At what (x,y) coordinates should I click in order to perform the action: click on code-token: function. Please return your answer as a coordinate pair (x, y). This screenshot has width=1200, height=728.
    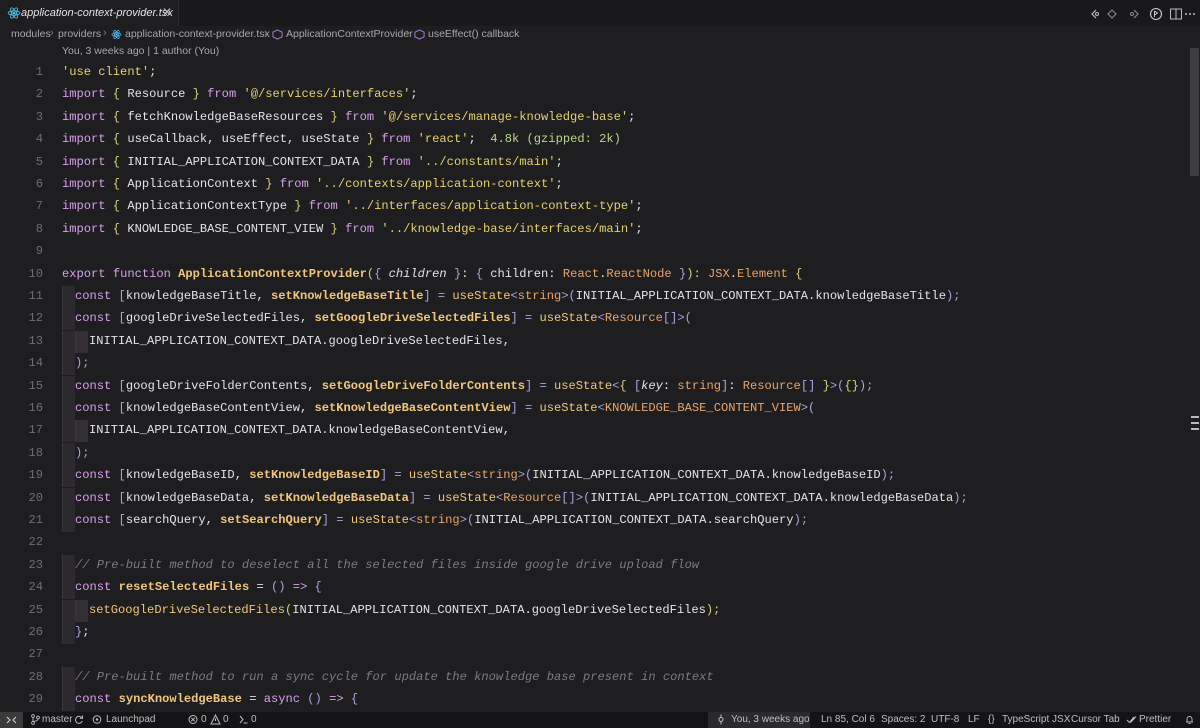
    Looking at the image, I should click on (141, 273).